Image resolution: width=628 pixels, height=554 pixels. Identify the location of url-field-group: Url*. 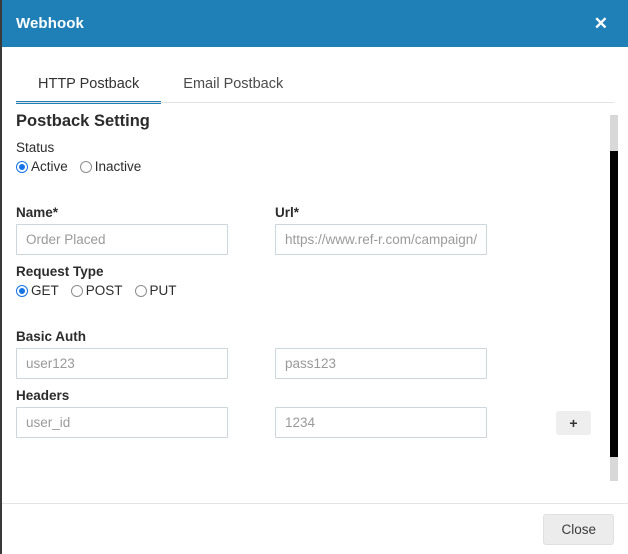
(381, 225).